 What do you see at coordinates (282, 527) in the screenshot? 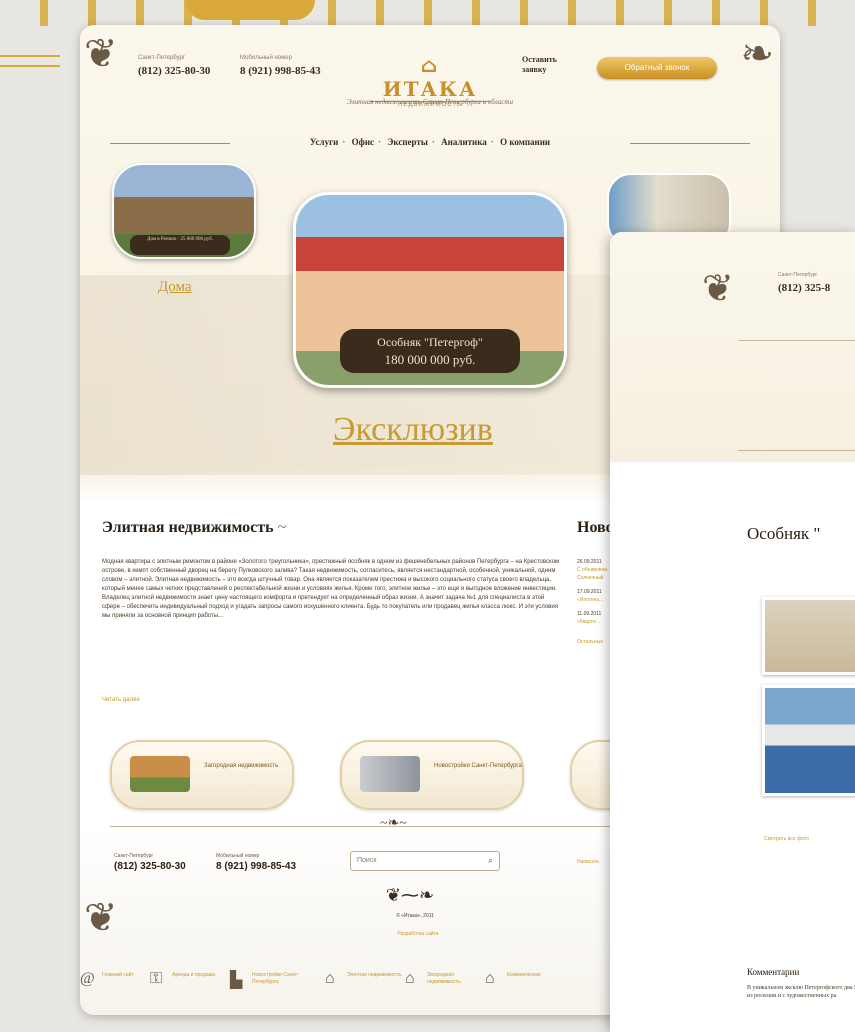
I see `tilde-ornament-icon: ~` at bounding box center [282, 527].